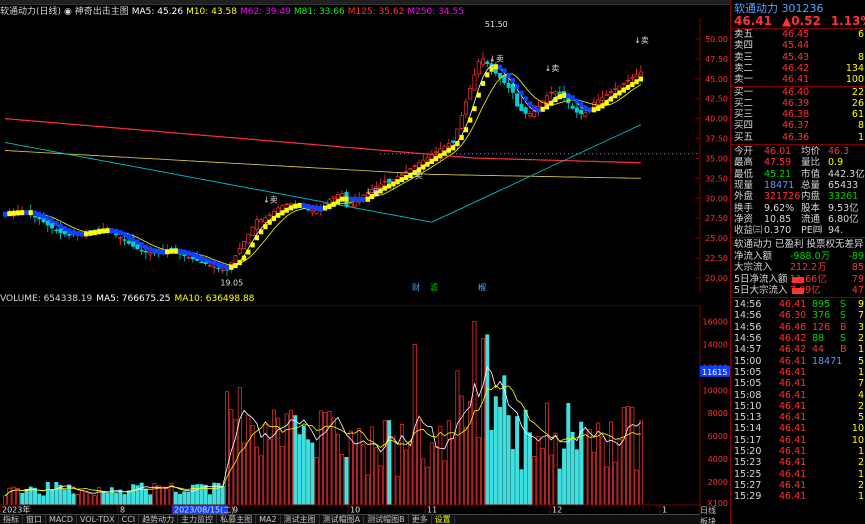  I want to click on top-menu-bar, so click(365, 2).